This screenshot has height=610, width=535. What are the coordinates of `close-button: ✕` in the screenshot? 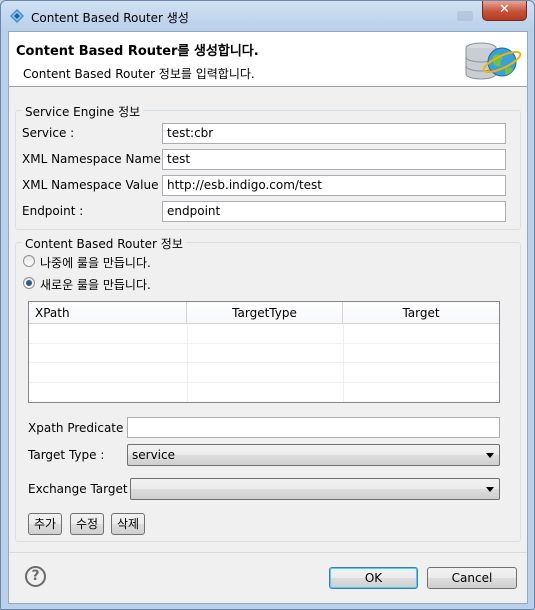 It's located at (504, 11).